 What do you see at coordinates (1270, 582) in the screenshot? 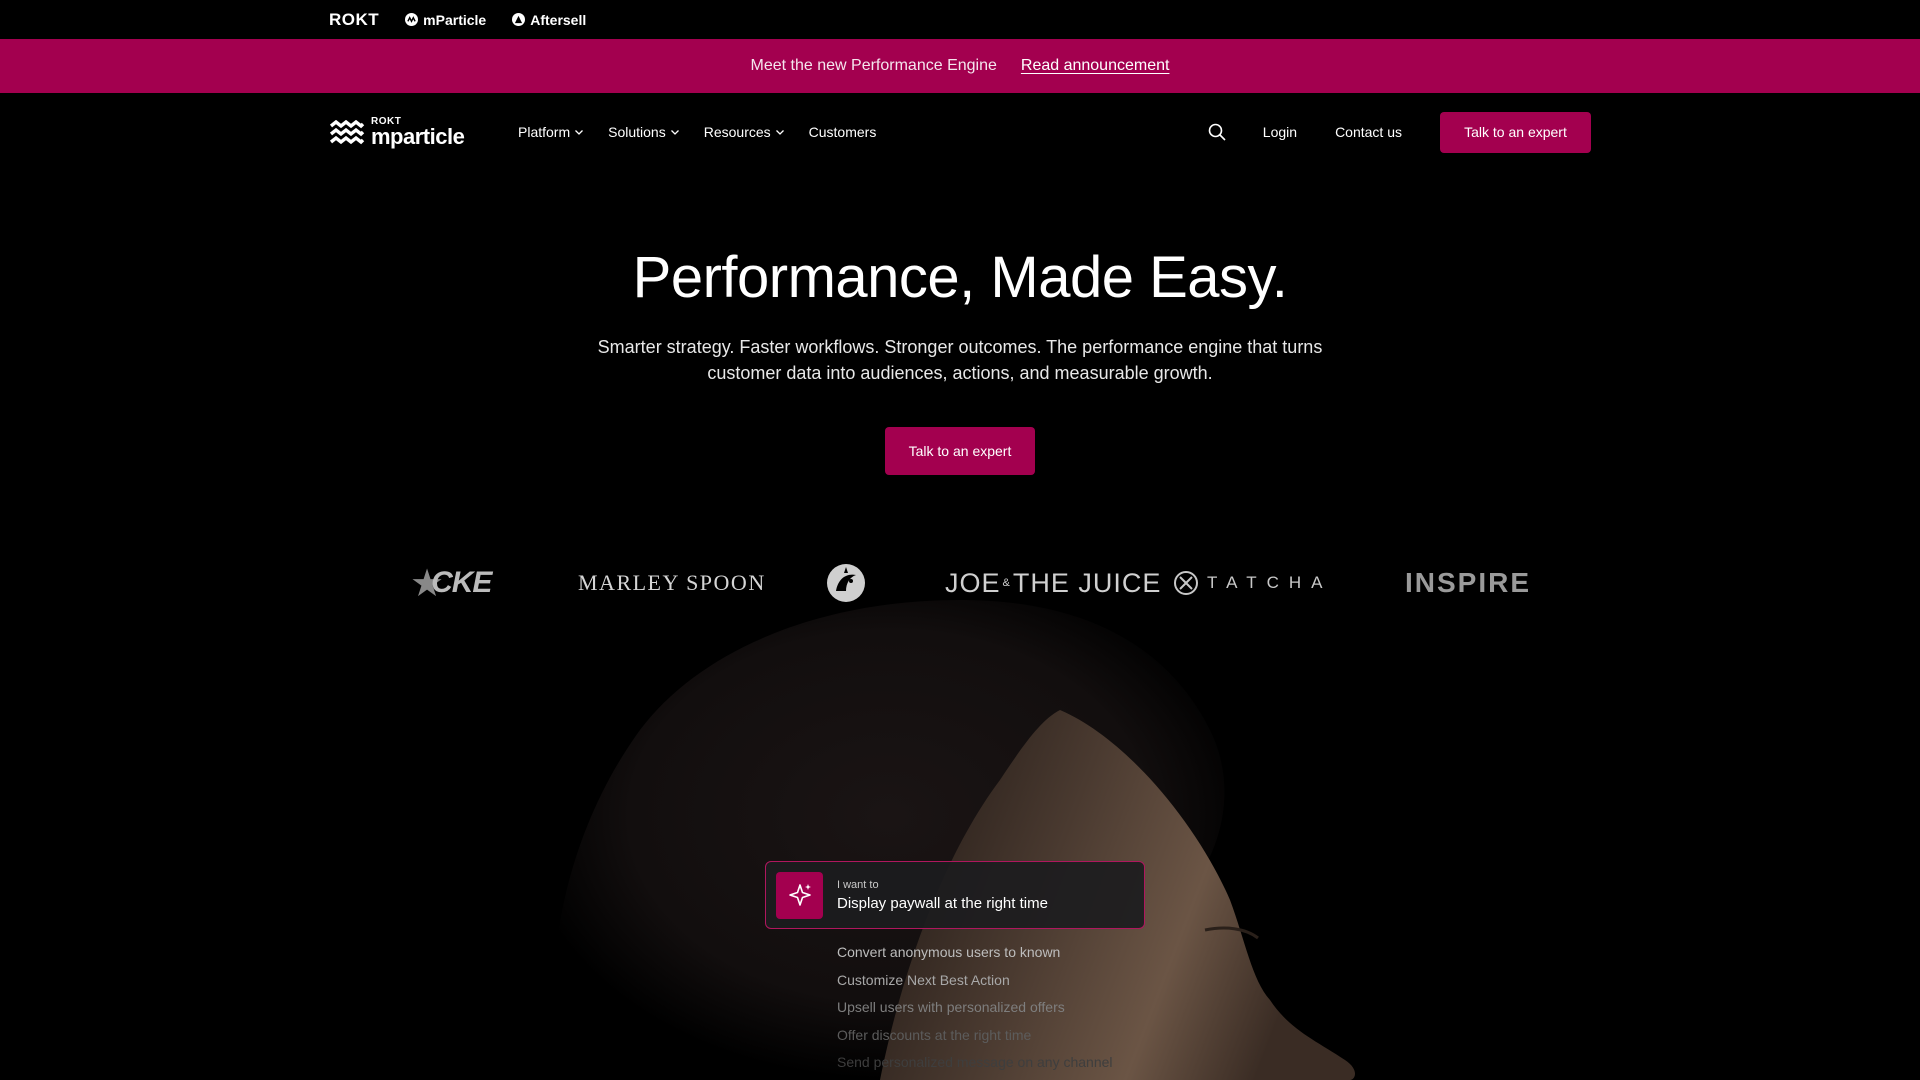
I see `tatcha-logo-text: TATCHA` at bounding box center [1270, 582].